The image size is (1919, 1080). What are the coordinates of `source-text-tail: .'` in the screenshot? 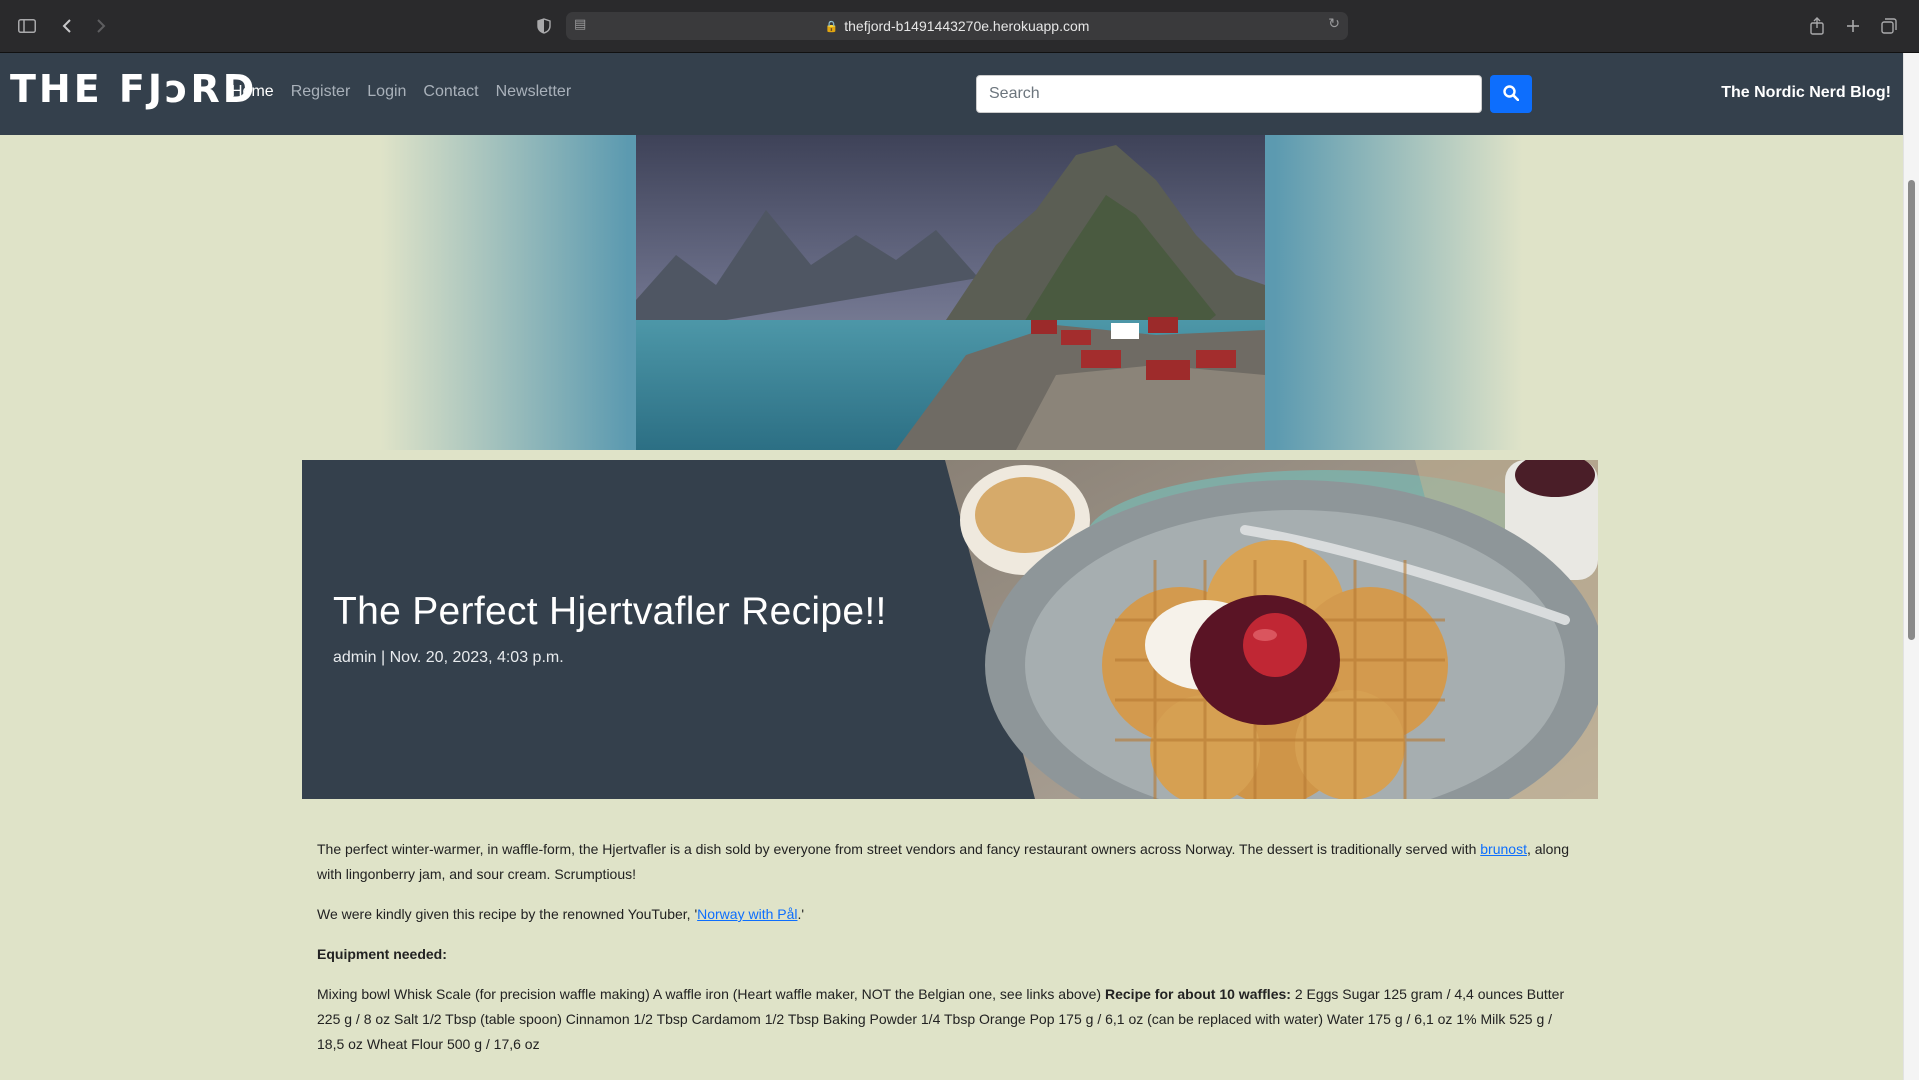 It's located at (801, 914).